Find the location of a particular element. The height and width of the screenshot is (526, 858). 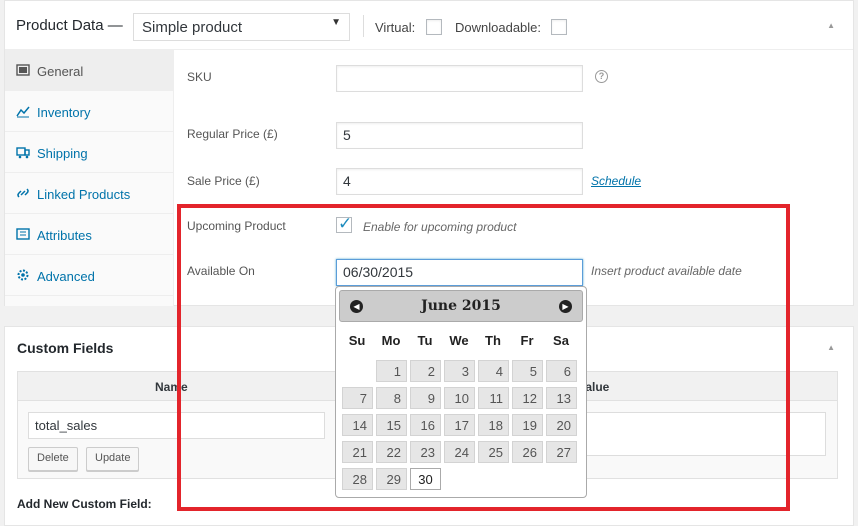

sale-price-label: Sale Price (£) is located at coordinates (223, 181).